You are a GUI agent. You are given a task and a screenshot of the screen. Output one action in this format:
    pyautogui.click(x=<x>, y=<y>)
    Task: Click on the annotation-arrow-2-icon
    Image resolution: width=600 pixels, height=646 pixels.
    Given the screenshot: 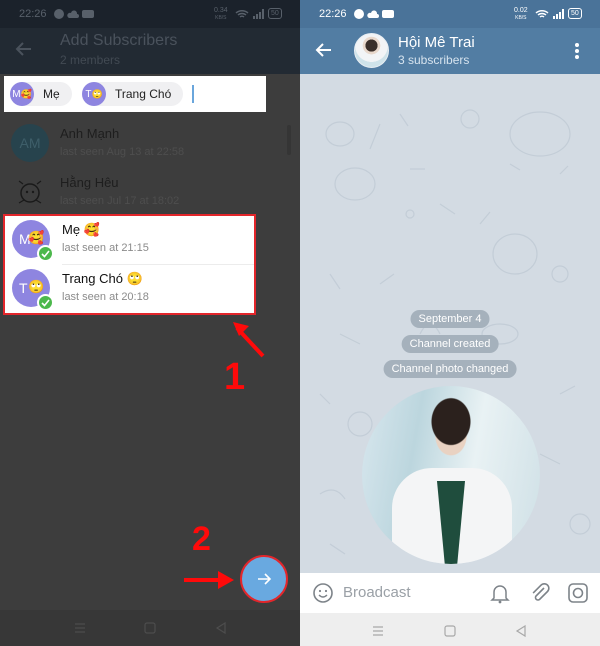 What is the action you would take?
    pyautogui.click(x=209, y=580)
    